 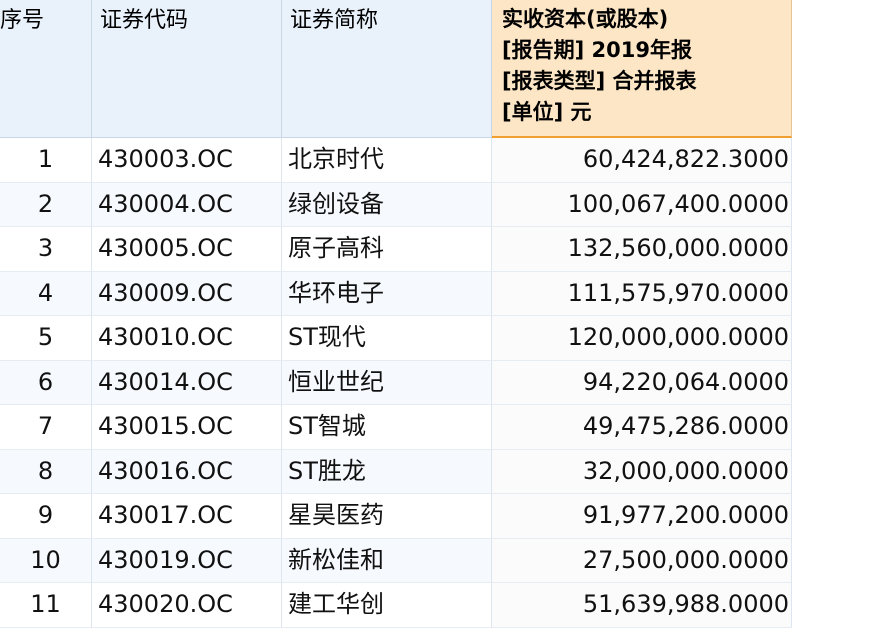 What do you see at coordinates (387, 338) in the screenshot?
I see `cell-security-name: ST现代` at bounding box center [387, 338].